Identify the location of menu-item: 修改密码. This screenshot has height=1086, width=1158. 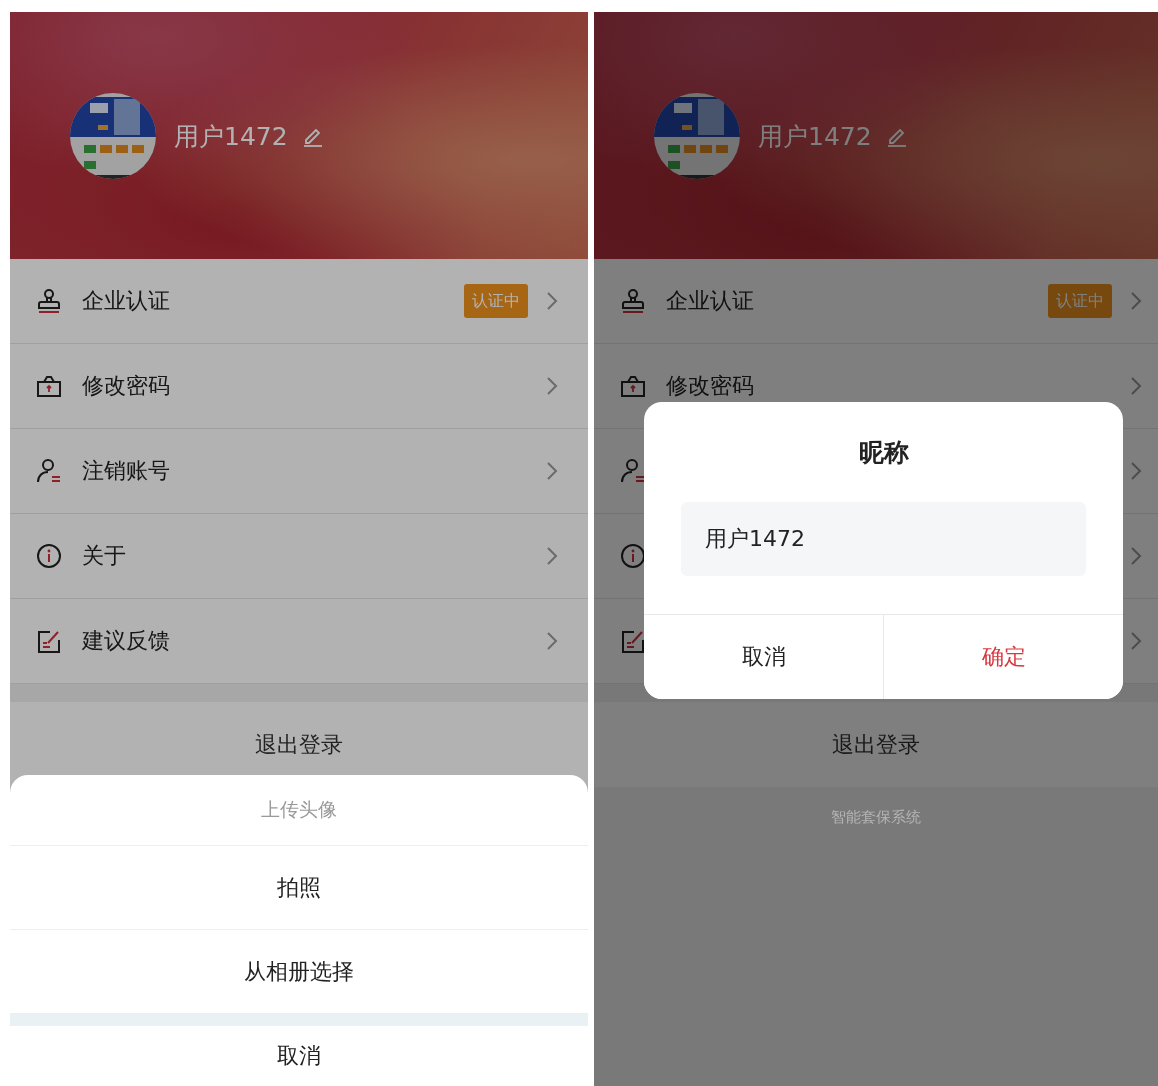
(299, 386).